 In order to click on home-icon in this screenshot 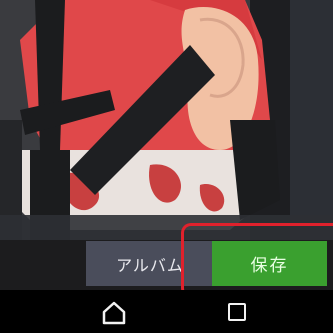, I will do `click(114, 313)`.